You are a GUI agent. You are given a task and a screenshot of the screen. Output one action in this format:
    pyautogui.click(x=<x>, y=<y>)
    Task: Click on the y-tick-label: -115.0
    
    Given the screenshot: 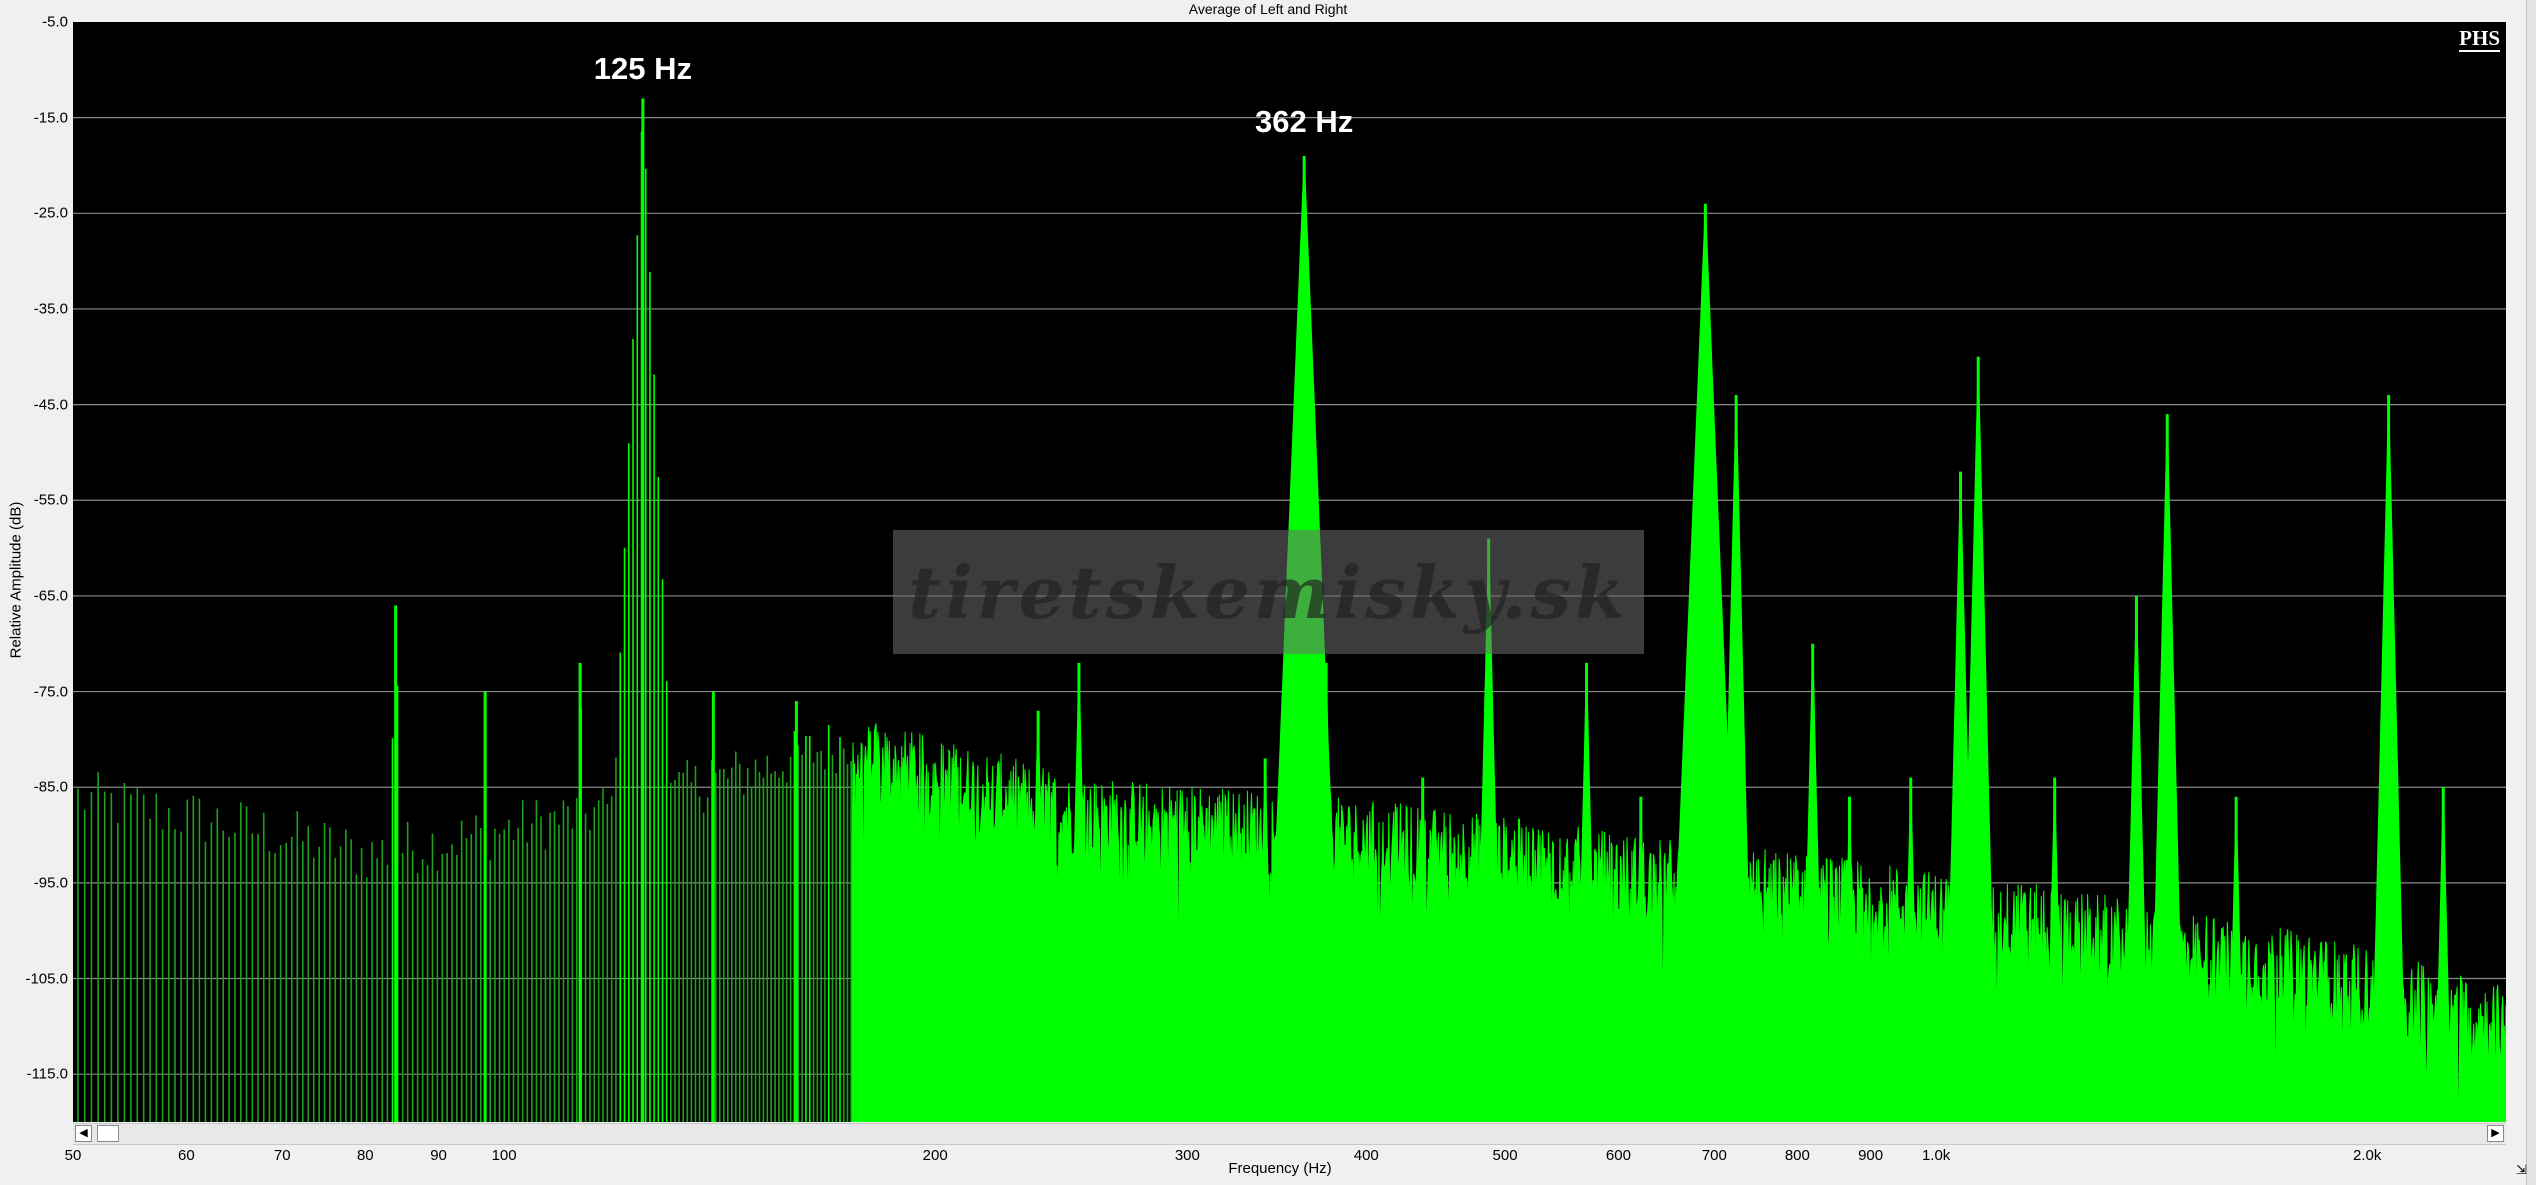 What is the action you would take?
    pyautogui.click(x=47, y=1074)
    